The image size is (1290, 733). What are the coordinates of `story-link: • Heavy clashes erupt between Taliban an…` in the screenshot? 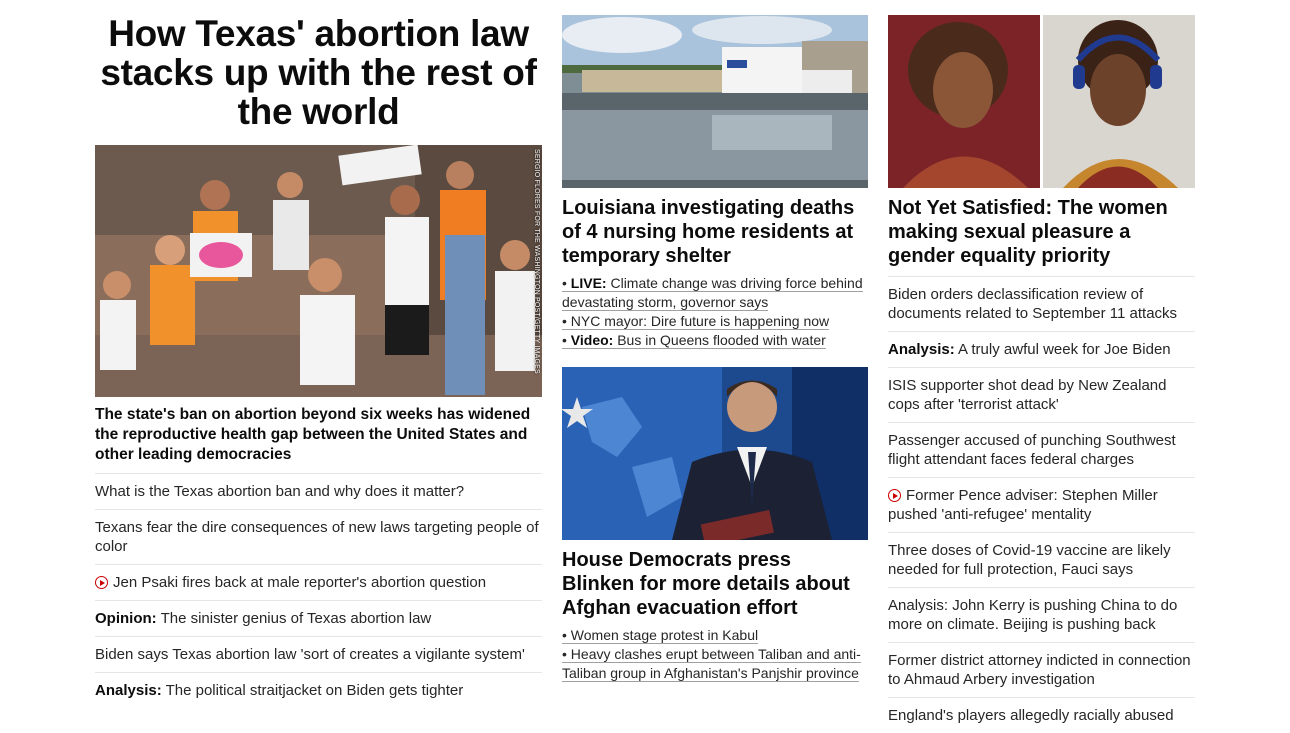 It's located at (711, 664).